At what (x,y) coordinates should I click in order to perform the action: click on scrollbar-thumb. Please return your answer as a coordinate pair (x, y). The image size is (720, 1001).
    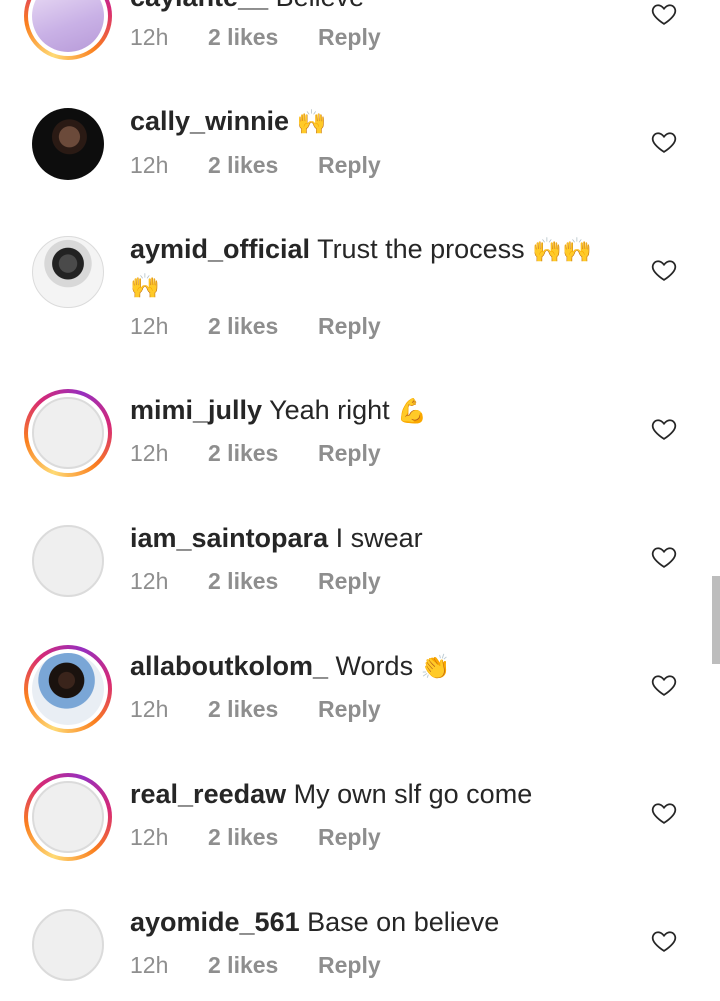
    Looking at the image, I should click on (716, 620).